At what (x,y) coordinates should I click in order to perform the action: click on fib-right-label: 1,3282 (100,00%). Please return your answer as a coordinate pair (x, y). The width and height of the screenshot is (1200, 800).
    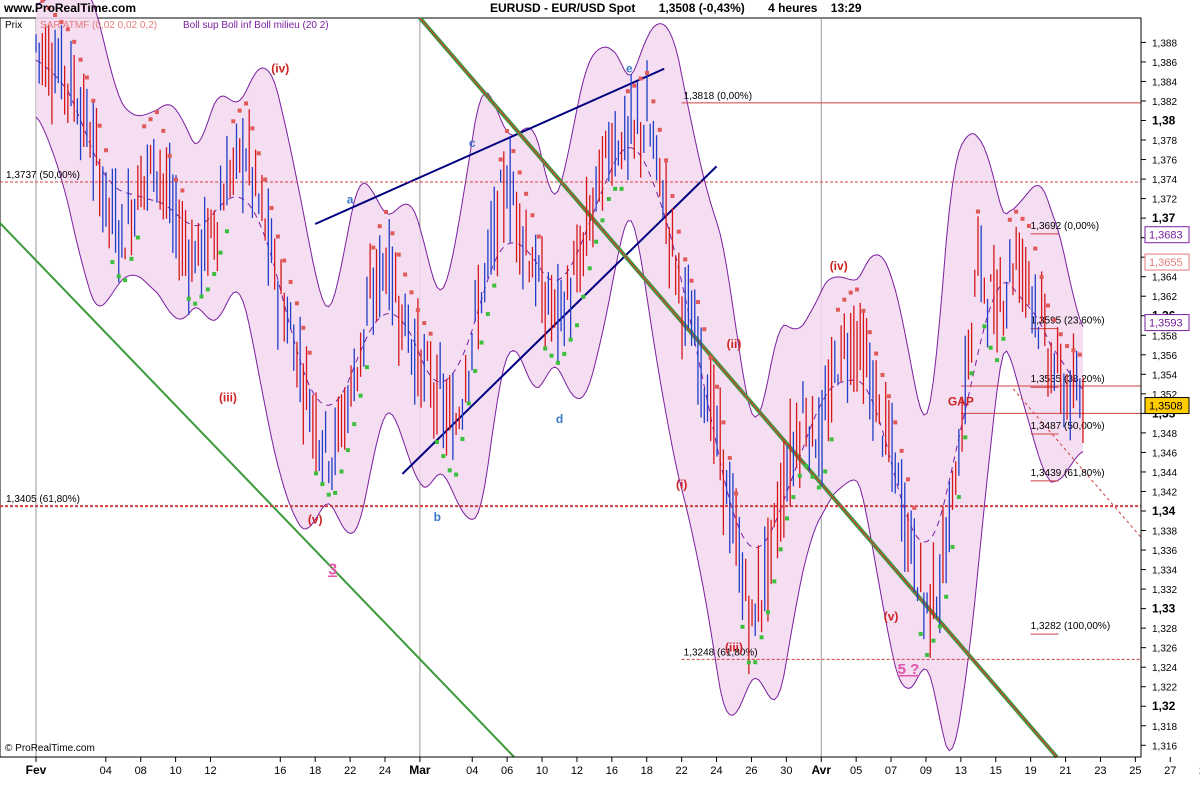
    Looking at the image, I should click on (1071, 626).